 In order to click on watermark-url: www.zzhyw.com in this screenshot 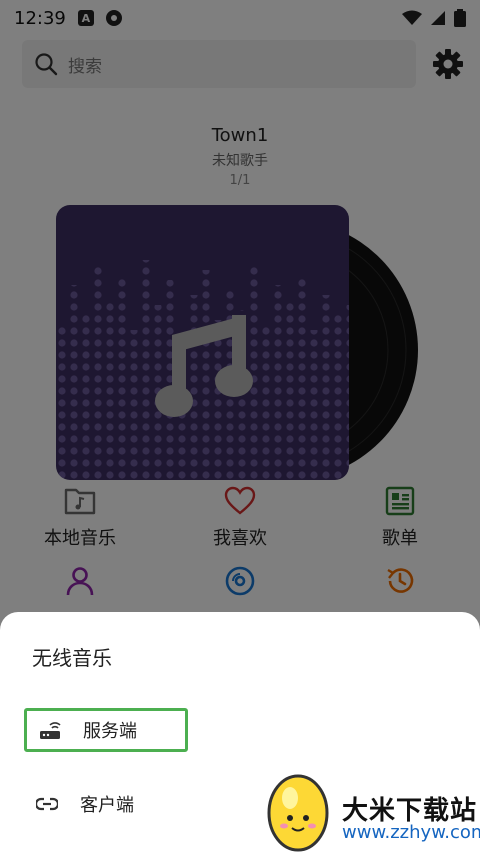, I will do `click(411, 832)`.